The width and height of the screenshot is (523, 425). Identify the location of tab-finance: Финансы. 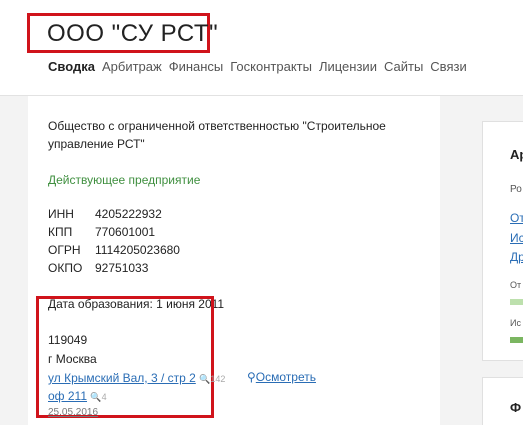
(196, 66).